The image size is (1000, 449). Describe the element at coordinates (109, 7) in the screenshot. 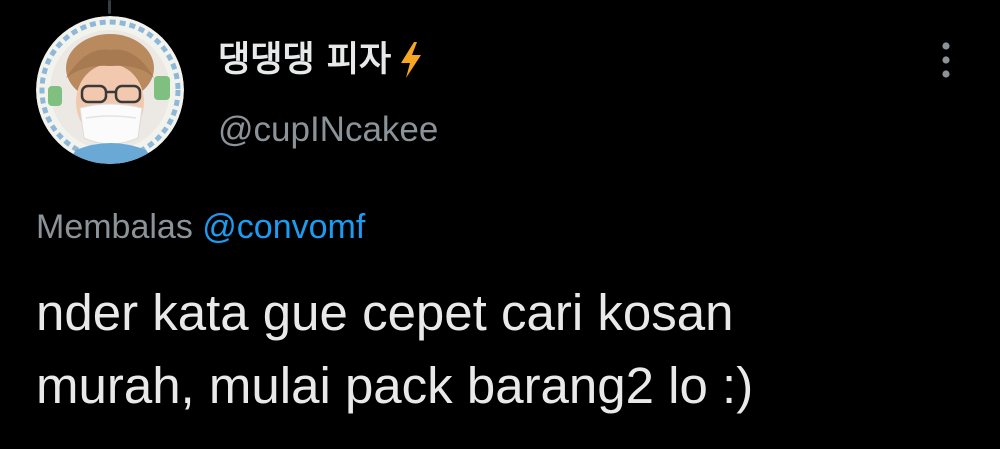

I see `thread-connector-line` at that location.